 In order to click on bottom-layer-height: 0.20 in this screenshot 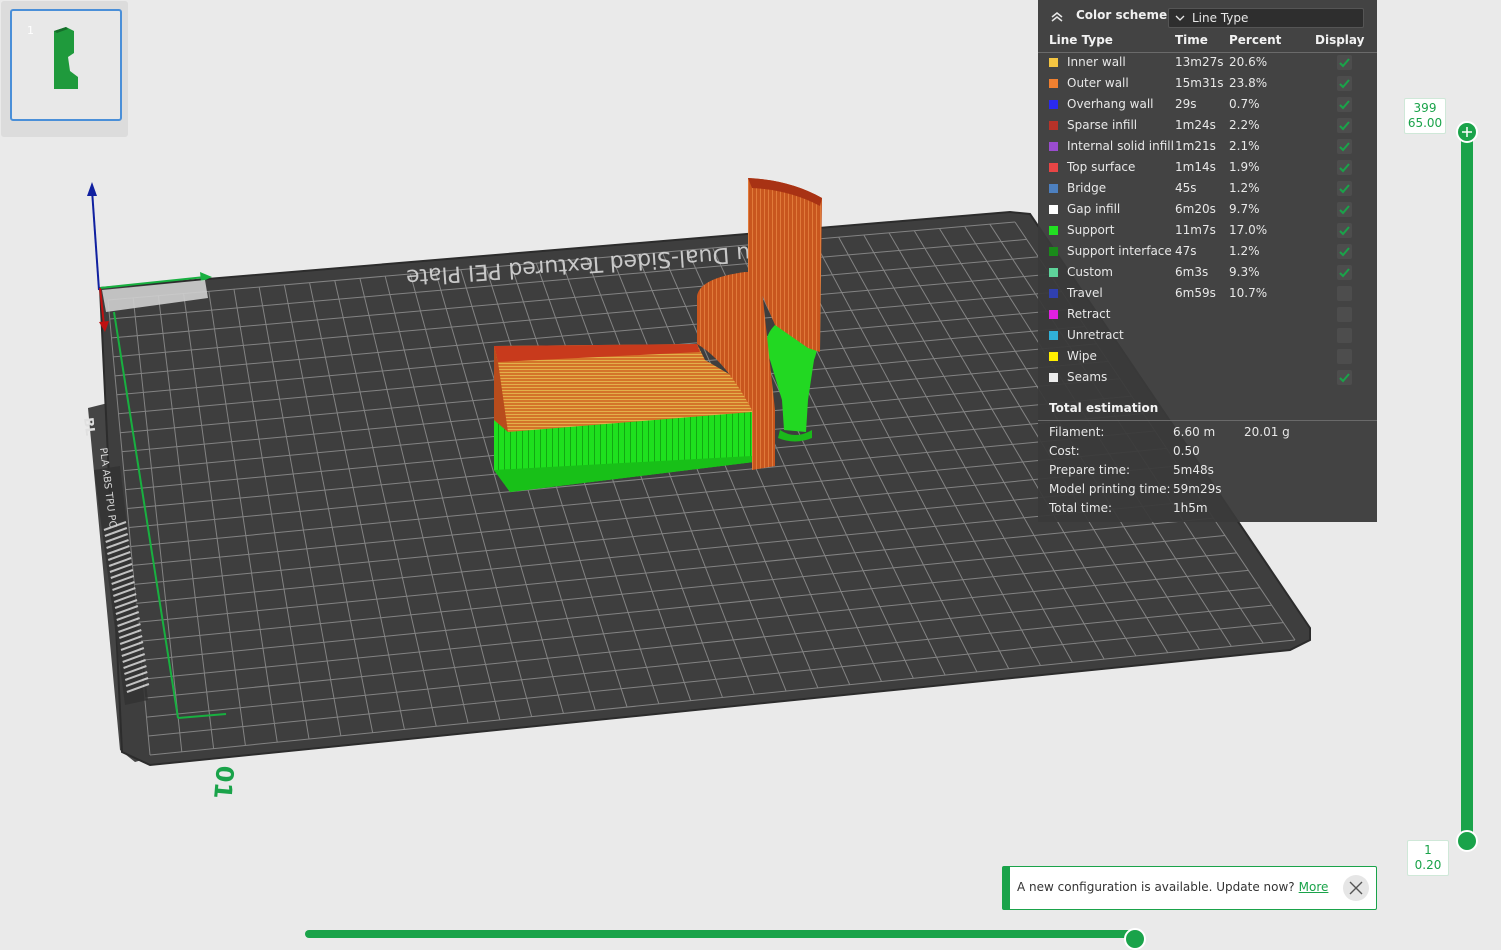, I will do `click(1428, 865)`.